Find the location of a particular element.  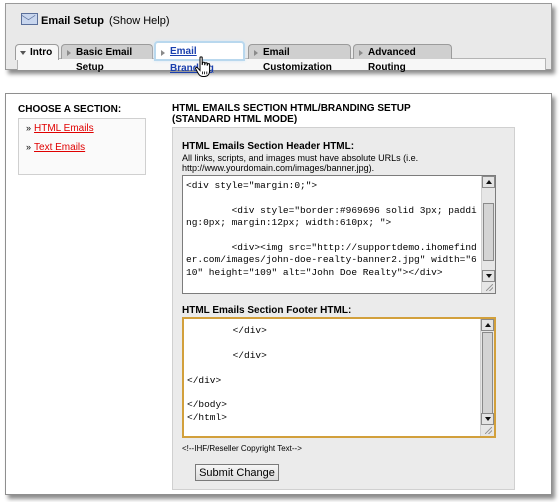

tab-email-customization: Email Customization is located at coordinates (299, 58).